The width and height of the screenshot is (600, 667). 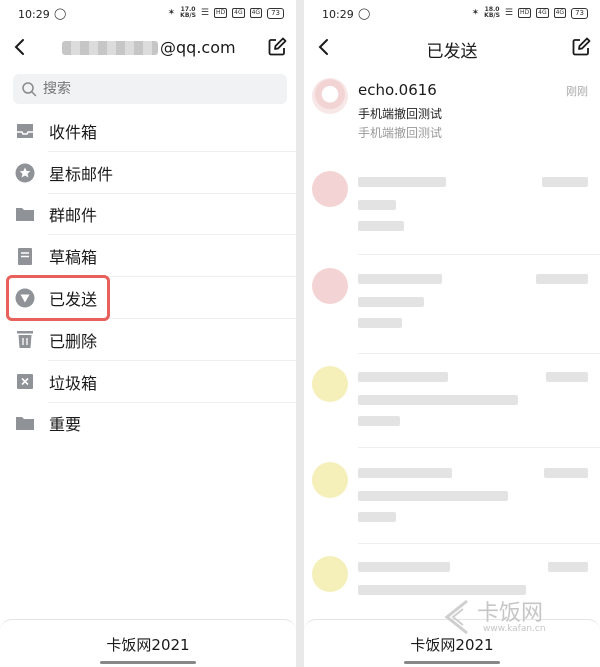 I want to click on star-icon, so click(x=25, y=173).